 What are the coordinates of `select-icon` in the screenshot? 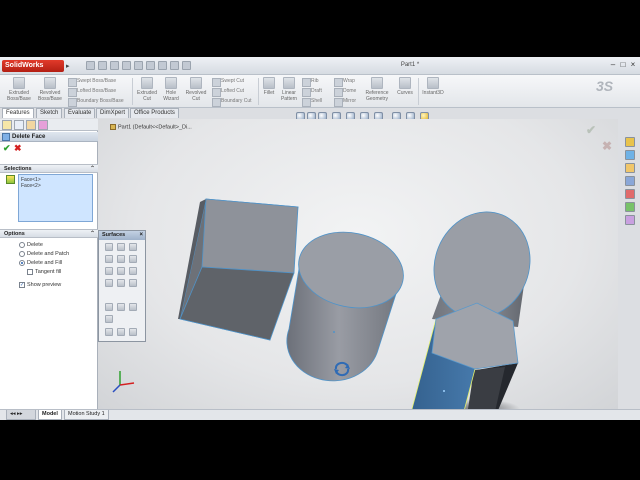 It's located at (150, 65).